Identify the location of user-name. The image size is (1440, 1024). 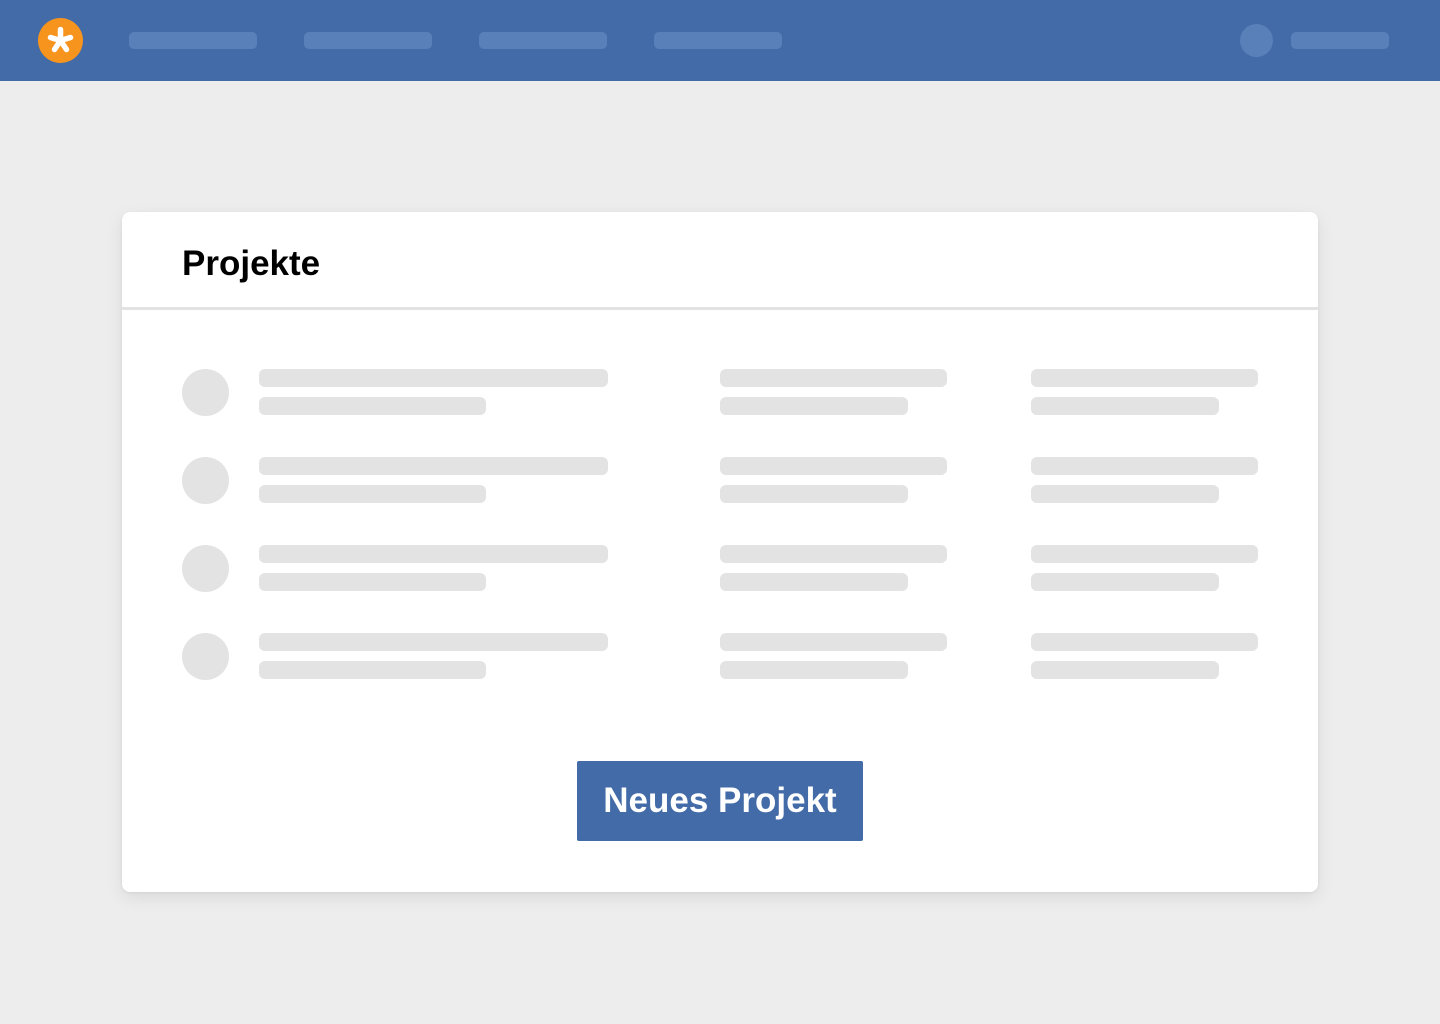
(1340, 40).